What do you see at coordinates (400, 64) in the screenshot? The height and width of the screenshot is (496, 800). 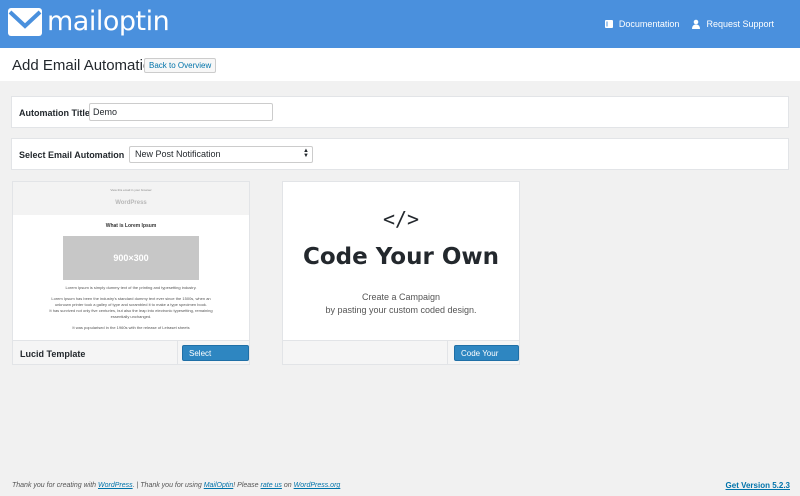 I see `page-header: Add Email Automation Back to Overview` at bounding box center [400, 64].